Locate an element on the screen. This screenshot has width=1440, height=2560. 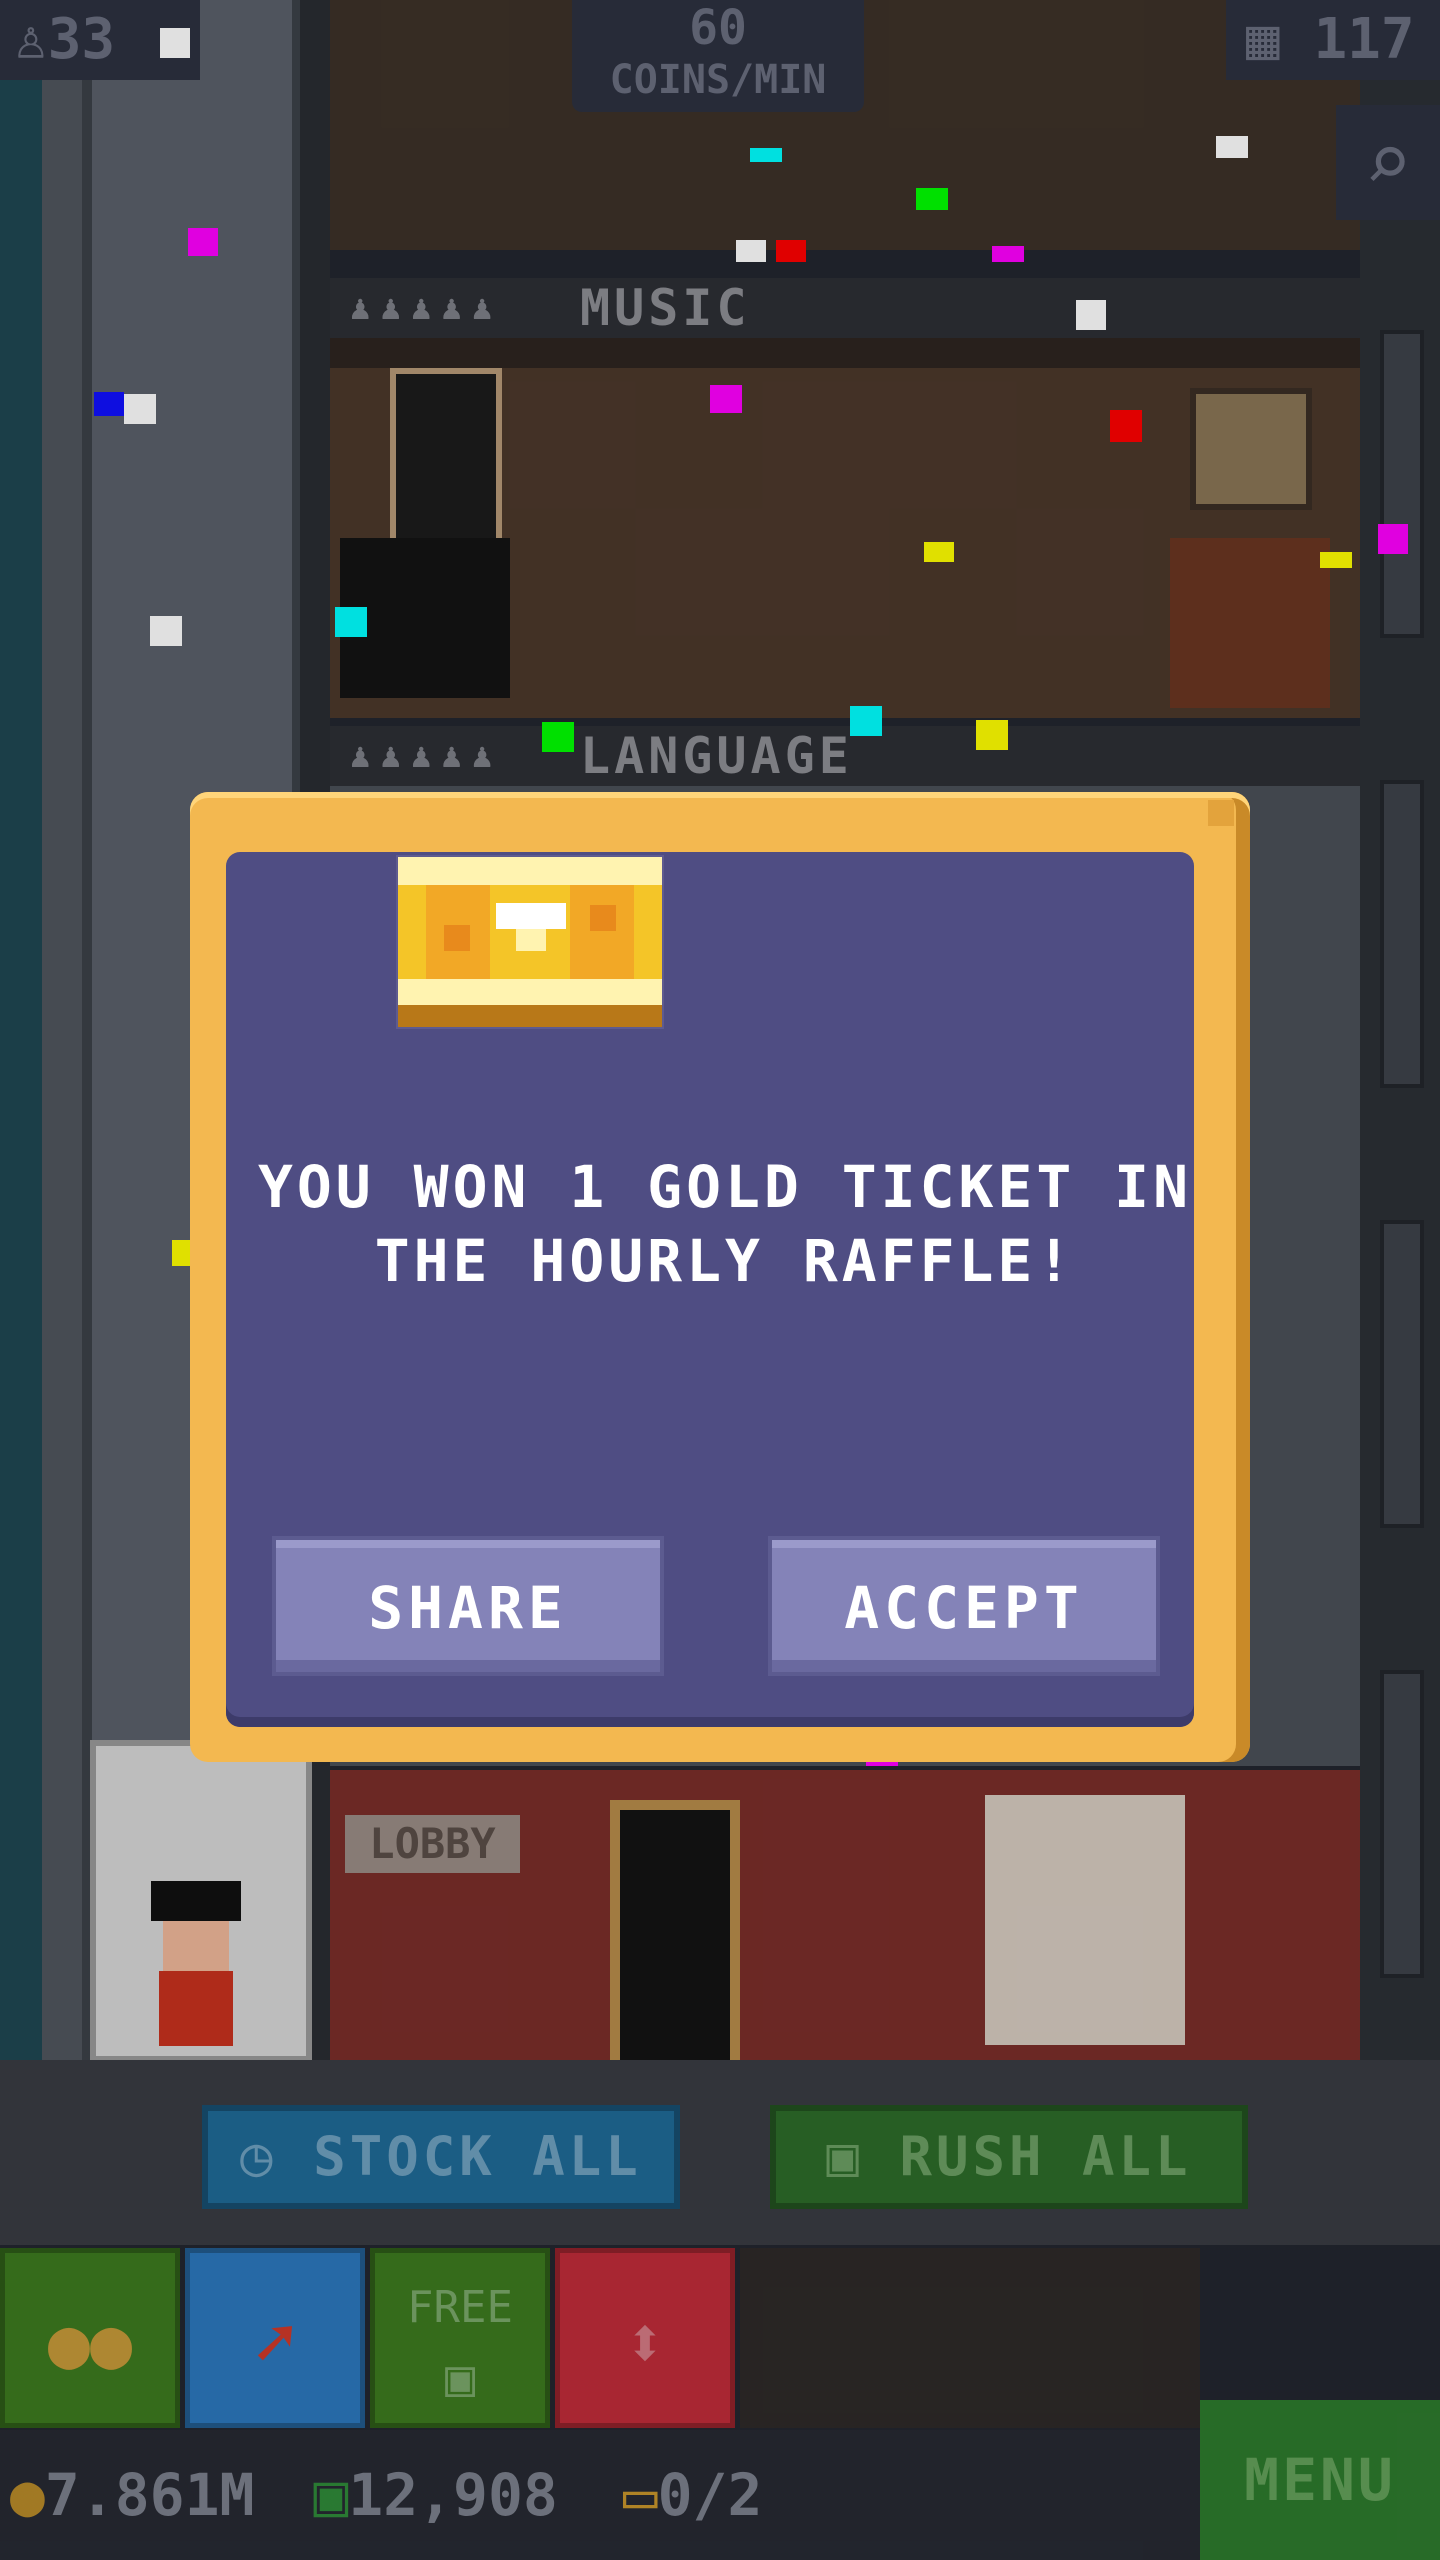
gold-ticket-icon is located at coordinates (530, 942).